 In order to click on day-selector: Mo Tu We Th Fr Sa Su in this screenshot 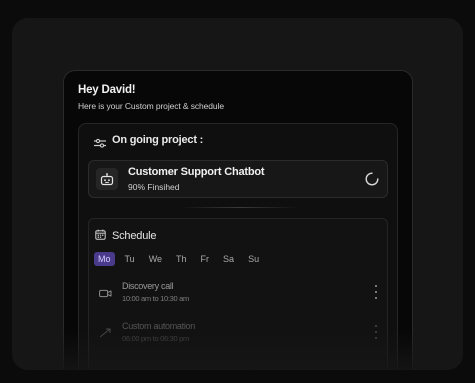, I will do `click(181, 259)`.